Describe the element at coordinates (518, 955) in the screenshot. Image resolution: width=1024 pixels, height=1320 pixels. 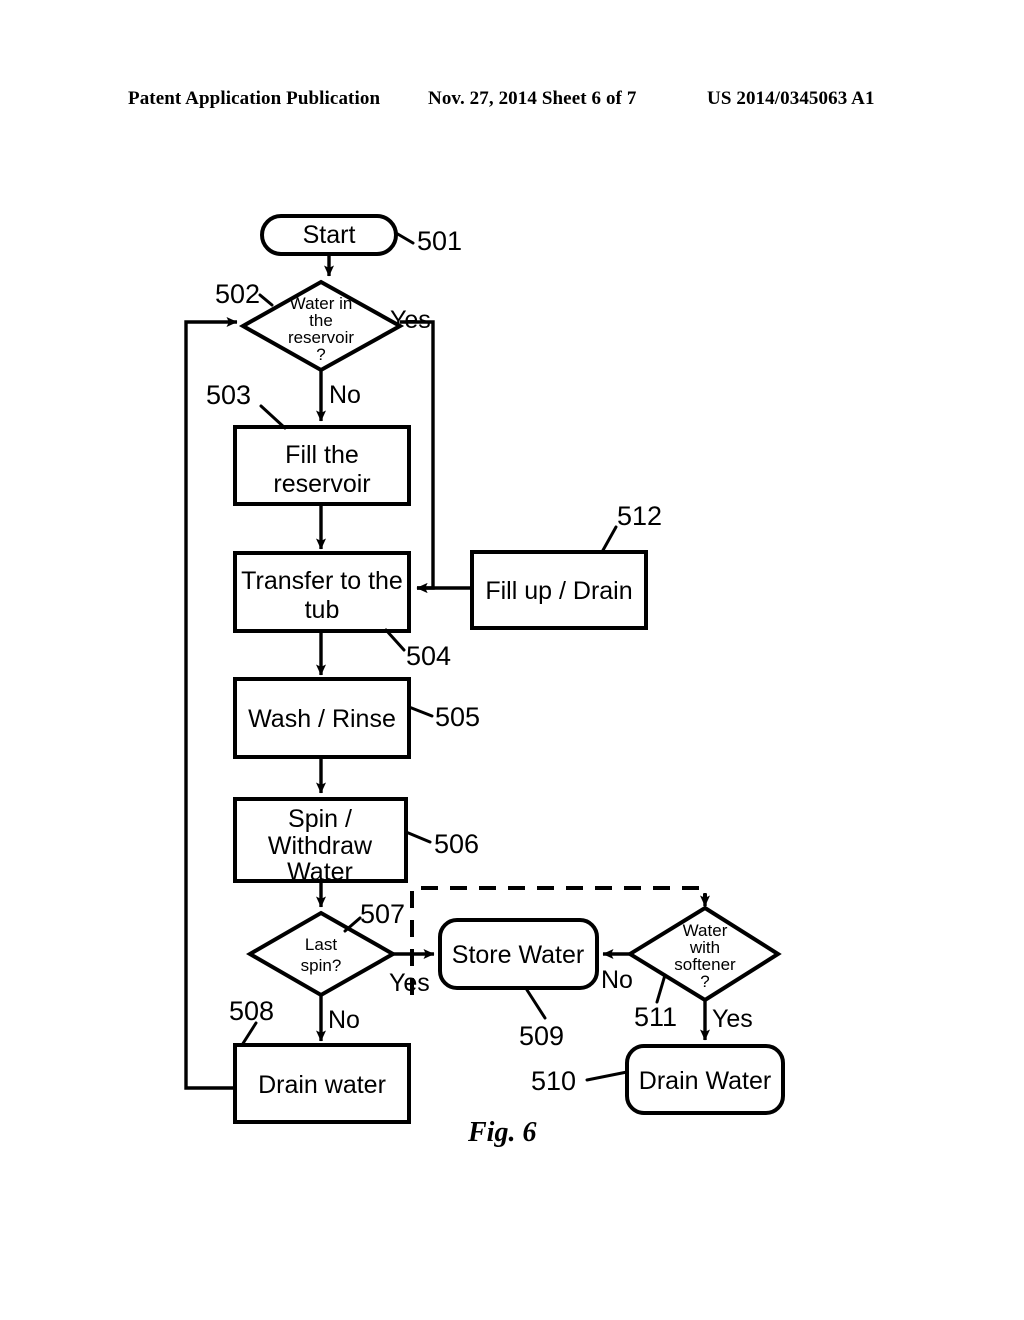
I see `node-store-water-label: Store Water` at that location.